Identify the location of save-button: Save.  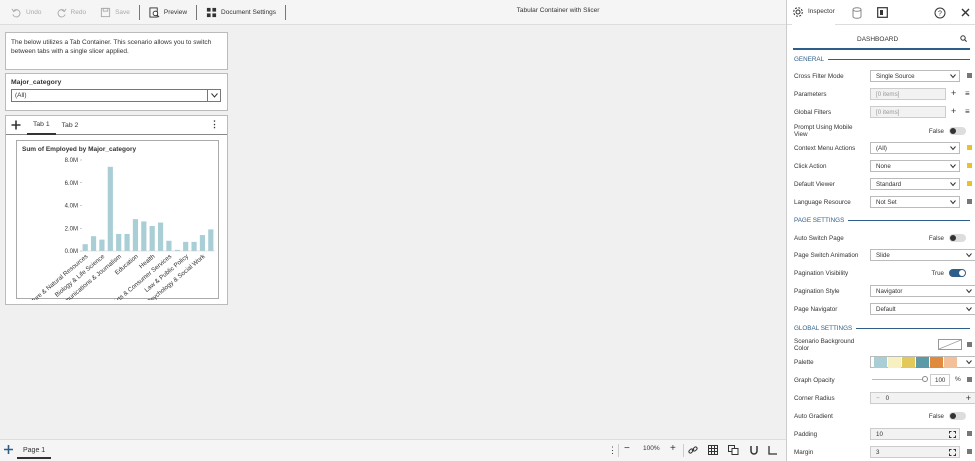
(115, 12).